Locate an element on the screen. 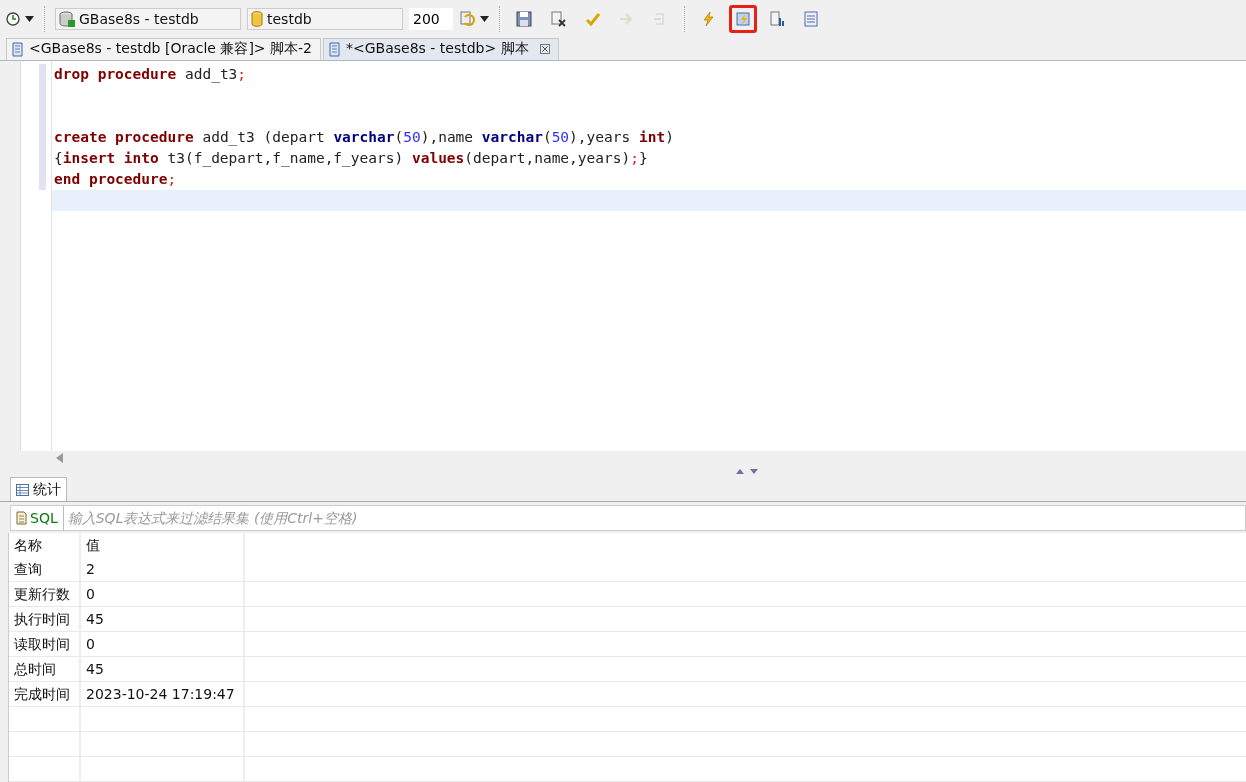  table-icon is located at coordinates (22, 489).